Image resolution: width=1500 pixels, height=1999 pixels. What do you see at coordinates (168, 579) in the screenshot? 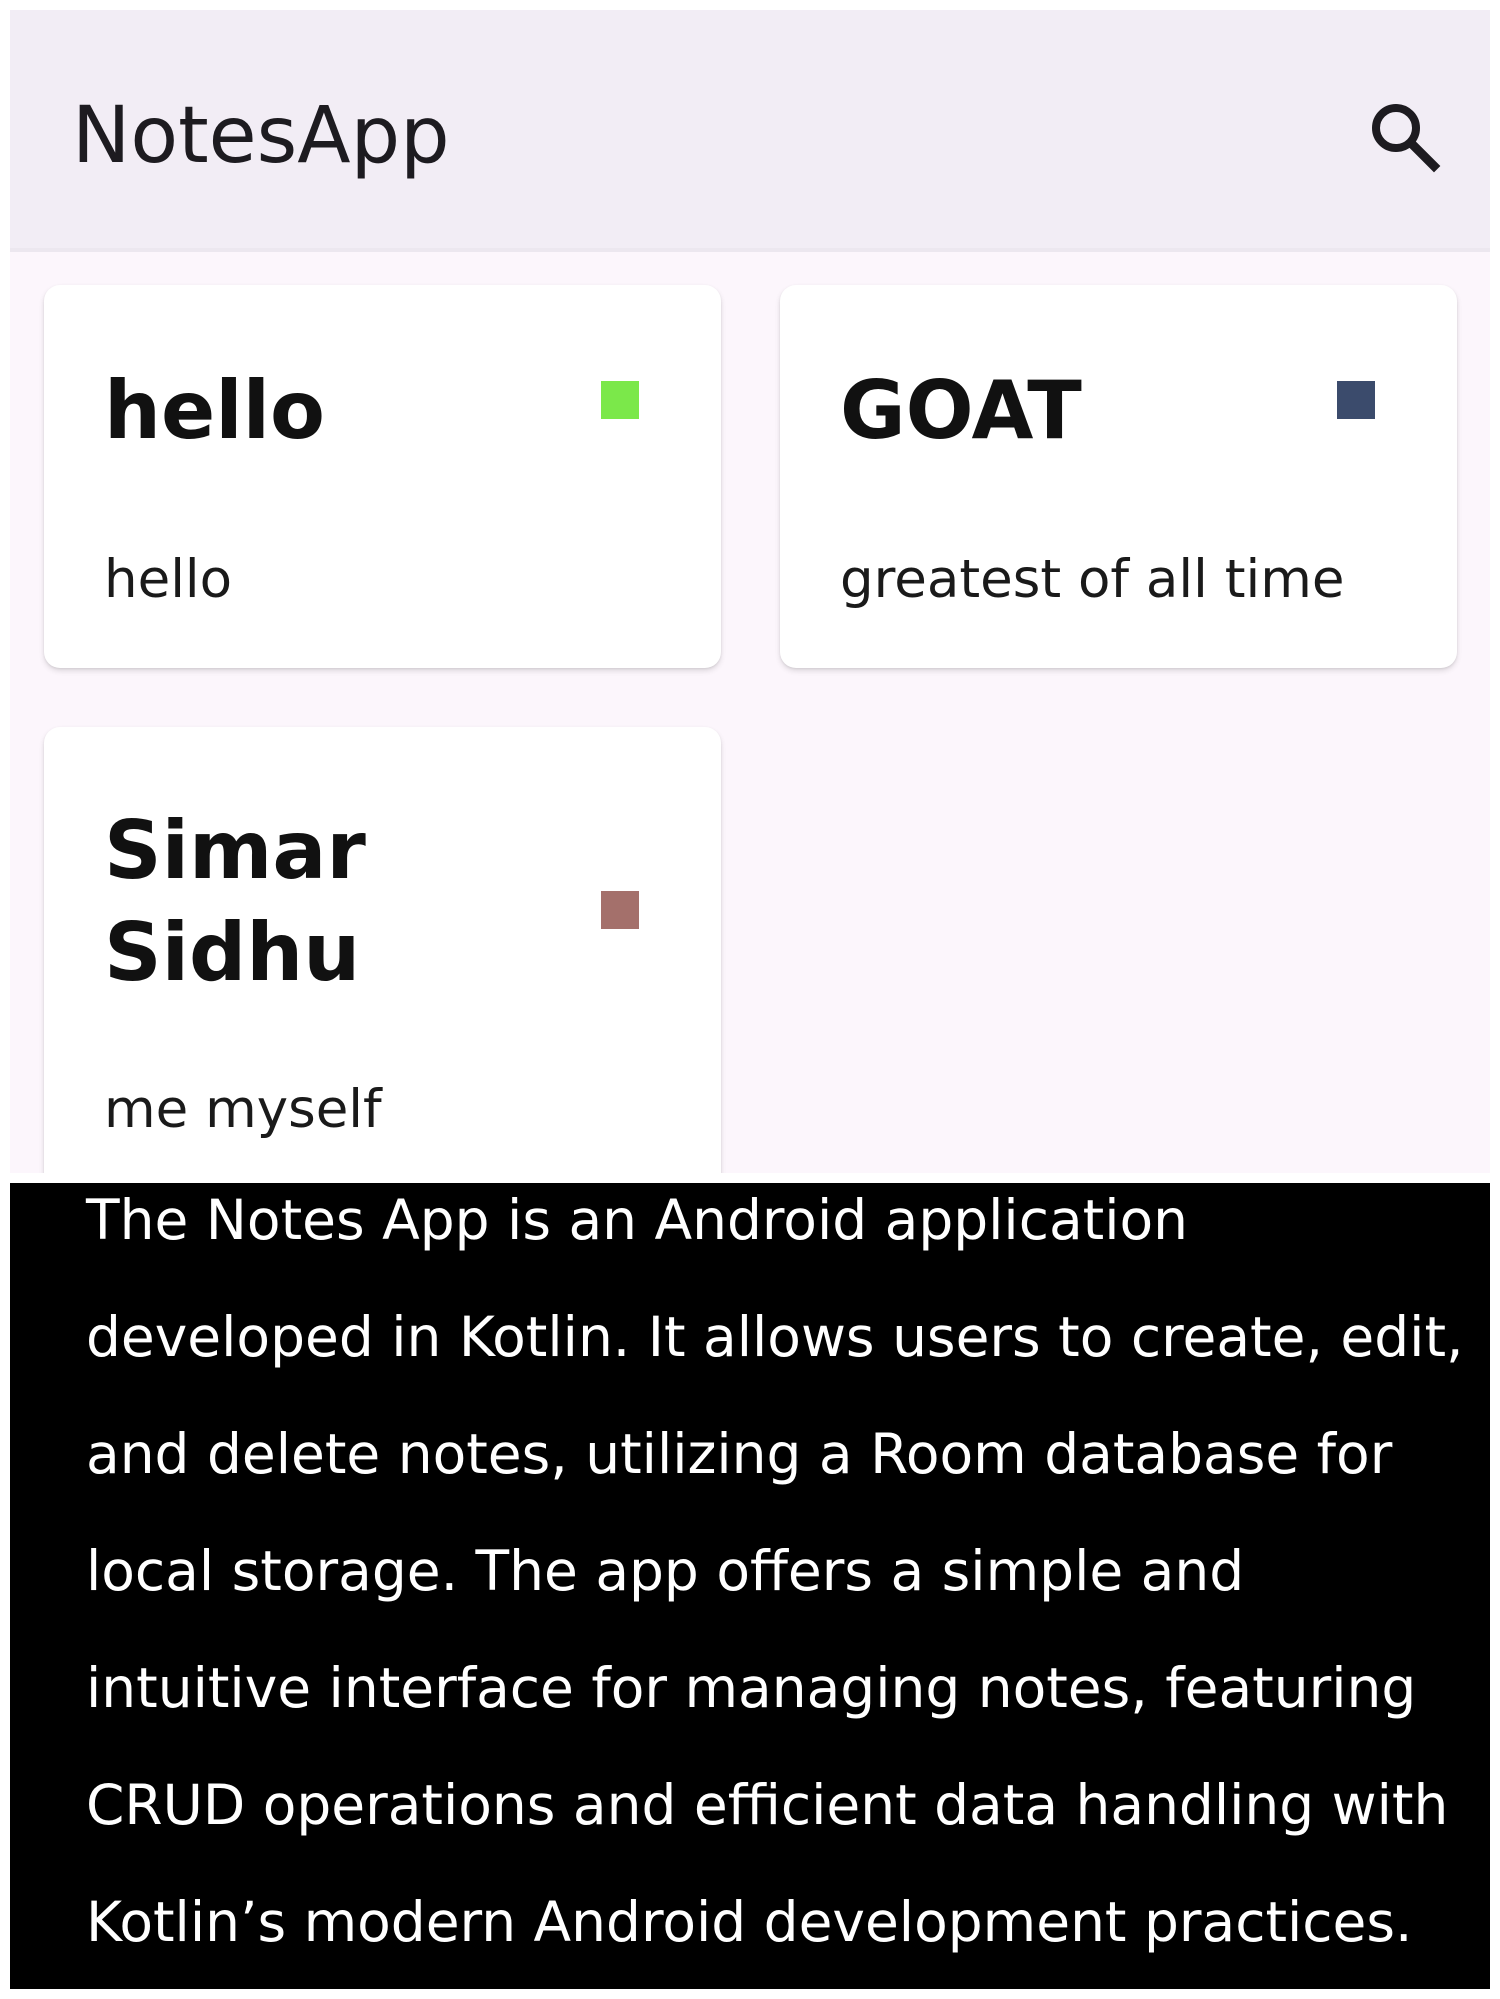
I see `note-body: hello` at bounding box center [168, 579].